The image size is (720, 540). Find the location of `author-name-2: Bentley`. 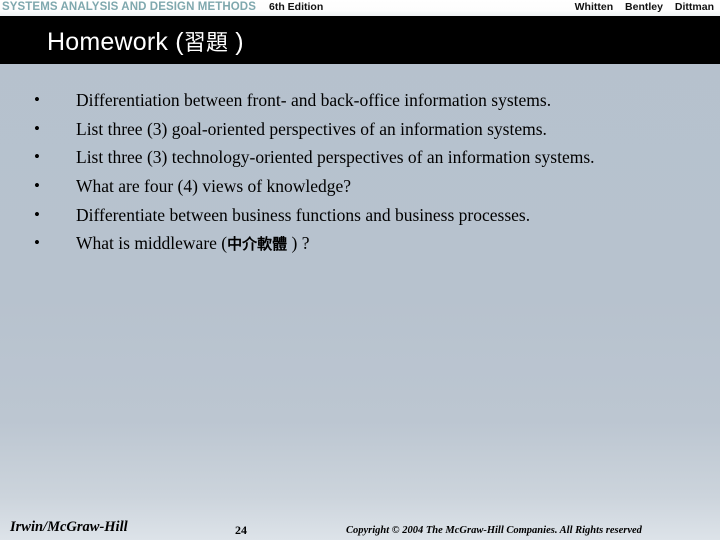

author-name-2: Bentley is located at coordinates (644, 7).